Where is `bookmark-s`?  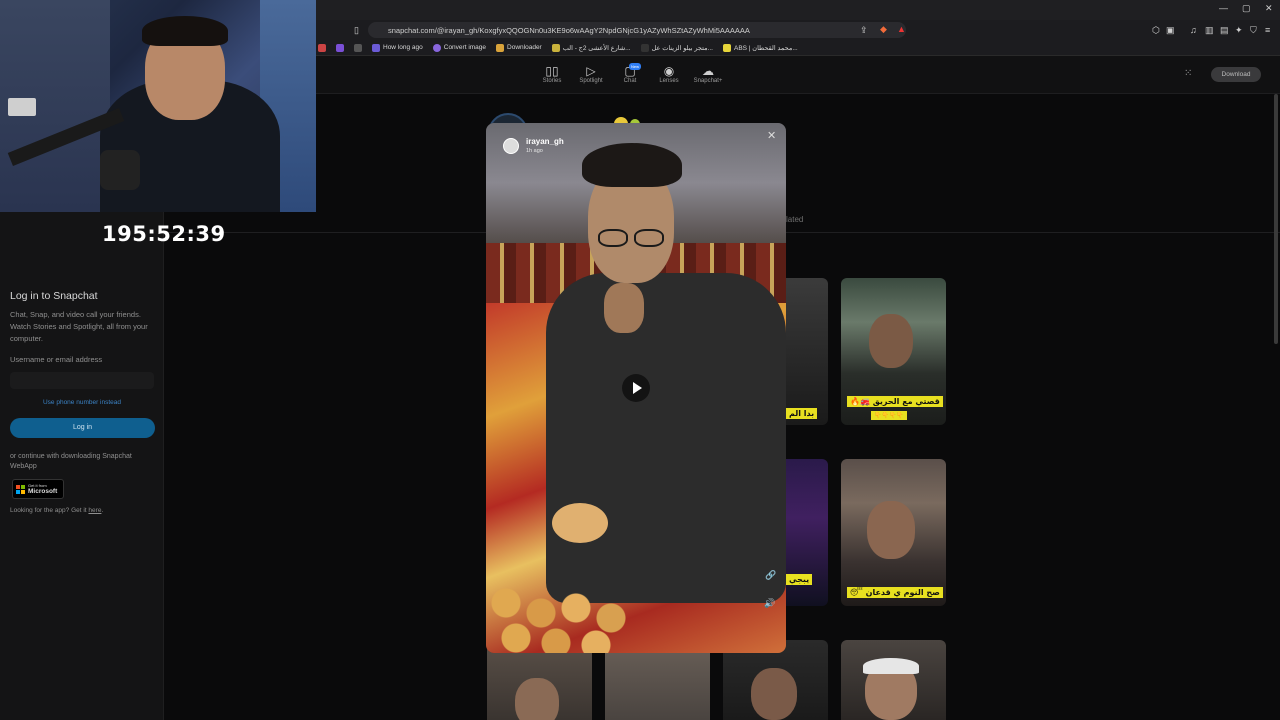
bookmark-s is located at coordinates (340, 47).